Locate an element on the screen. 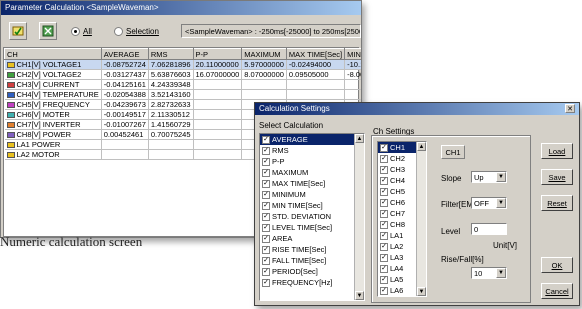 The width and height of the screenshot is (582, 309). calc-list-item: ✓ P-P is located at coordinates (312, 161).